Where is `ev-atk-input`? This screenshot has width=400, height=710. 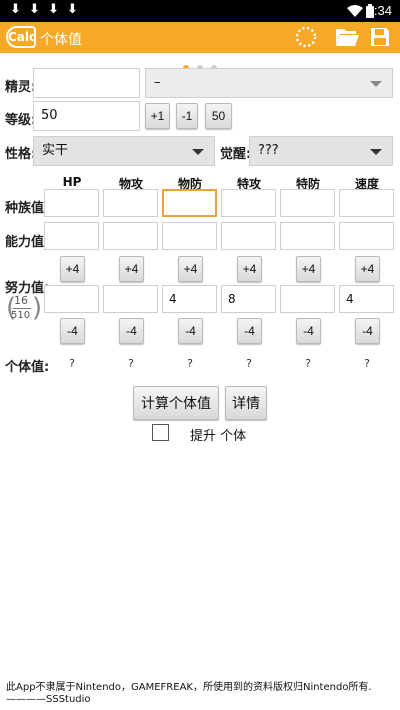
ev-atk-input is located at coordinates (130, 299).